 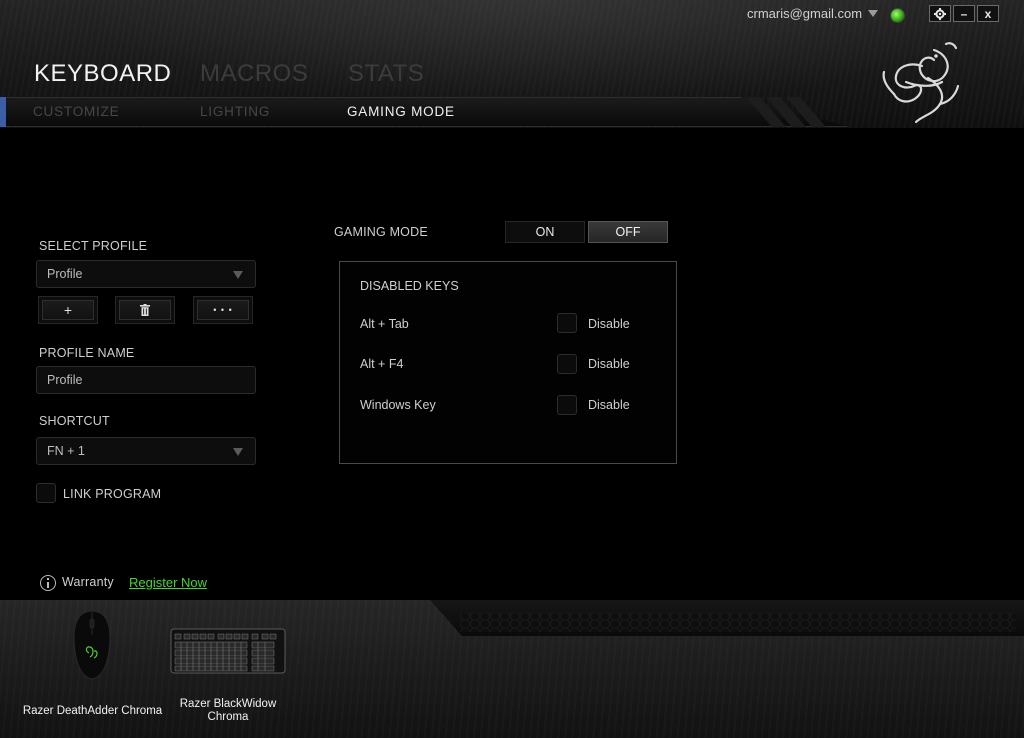 I want to click on gaming-mode-on-button: ON, so click(x=545, y=232).